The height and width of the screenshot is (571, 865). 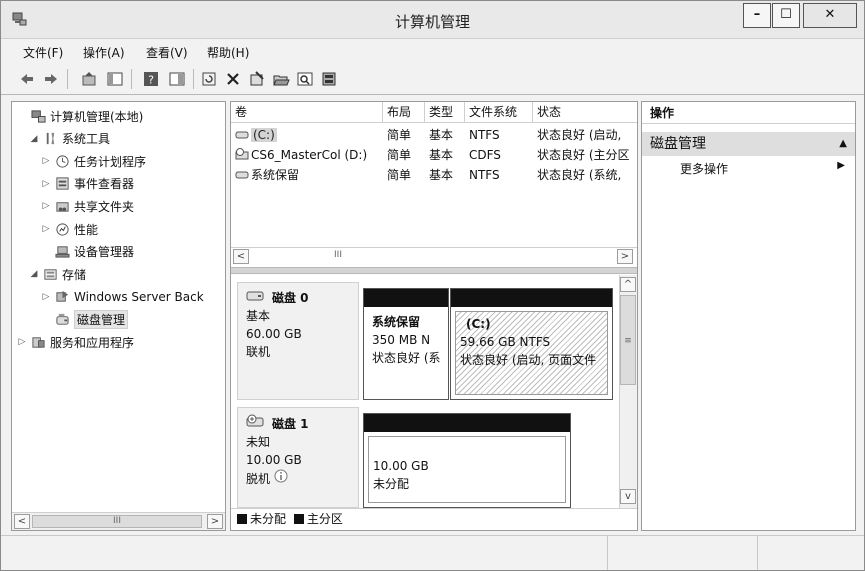 What do you see at coordinates (139, 296) in the screenshot?
I see `tree-item-label: Windows Server Back` at bounding box center [139, 296].